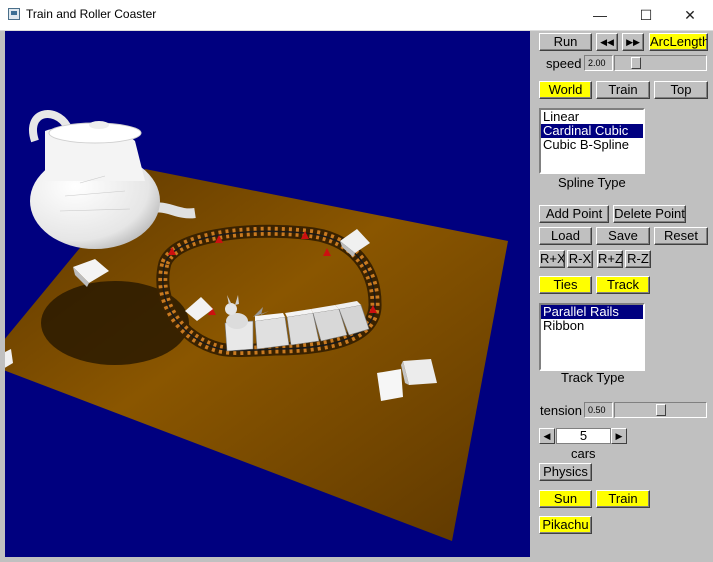 The width and height of the screenshot is (713, 562). What do you see at coordinates (592, 326) in the screenshot?
I see `track-option-ribbon: Ribbon` at bounding box center [592, 326].